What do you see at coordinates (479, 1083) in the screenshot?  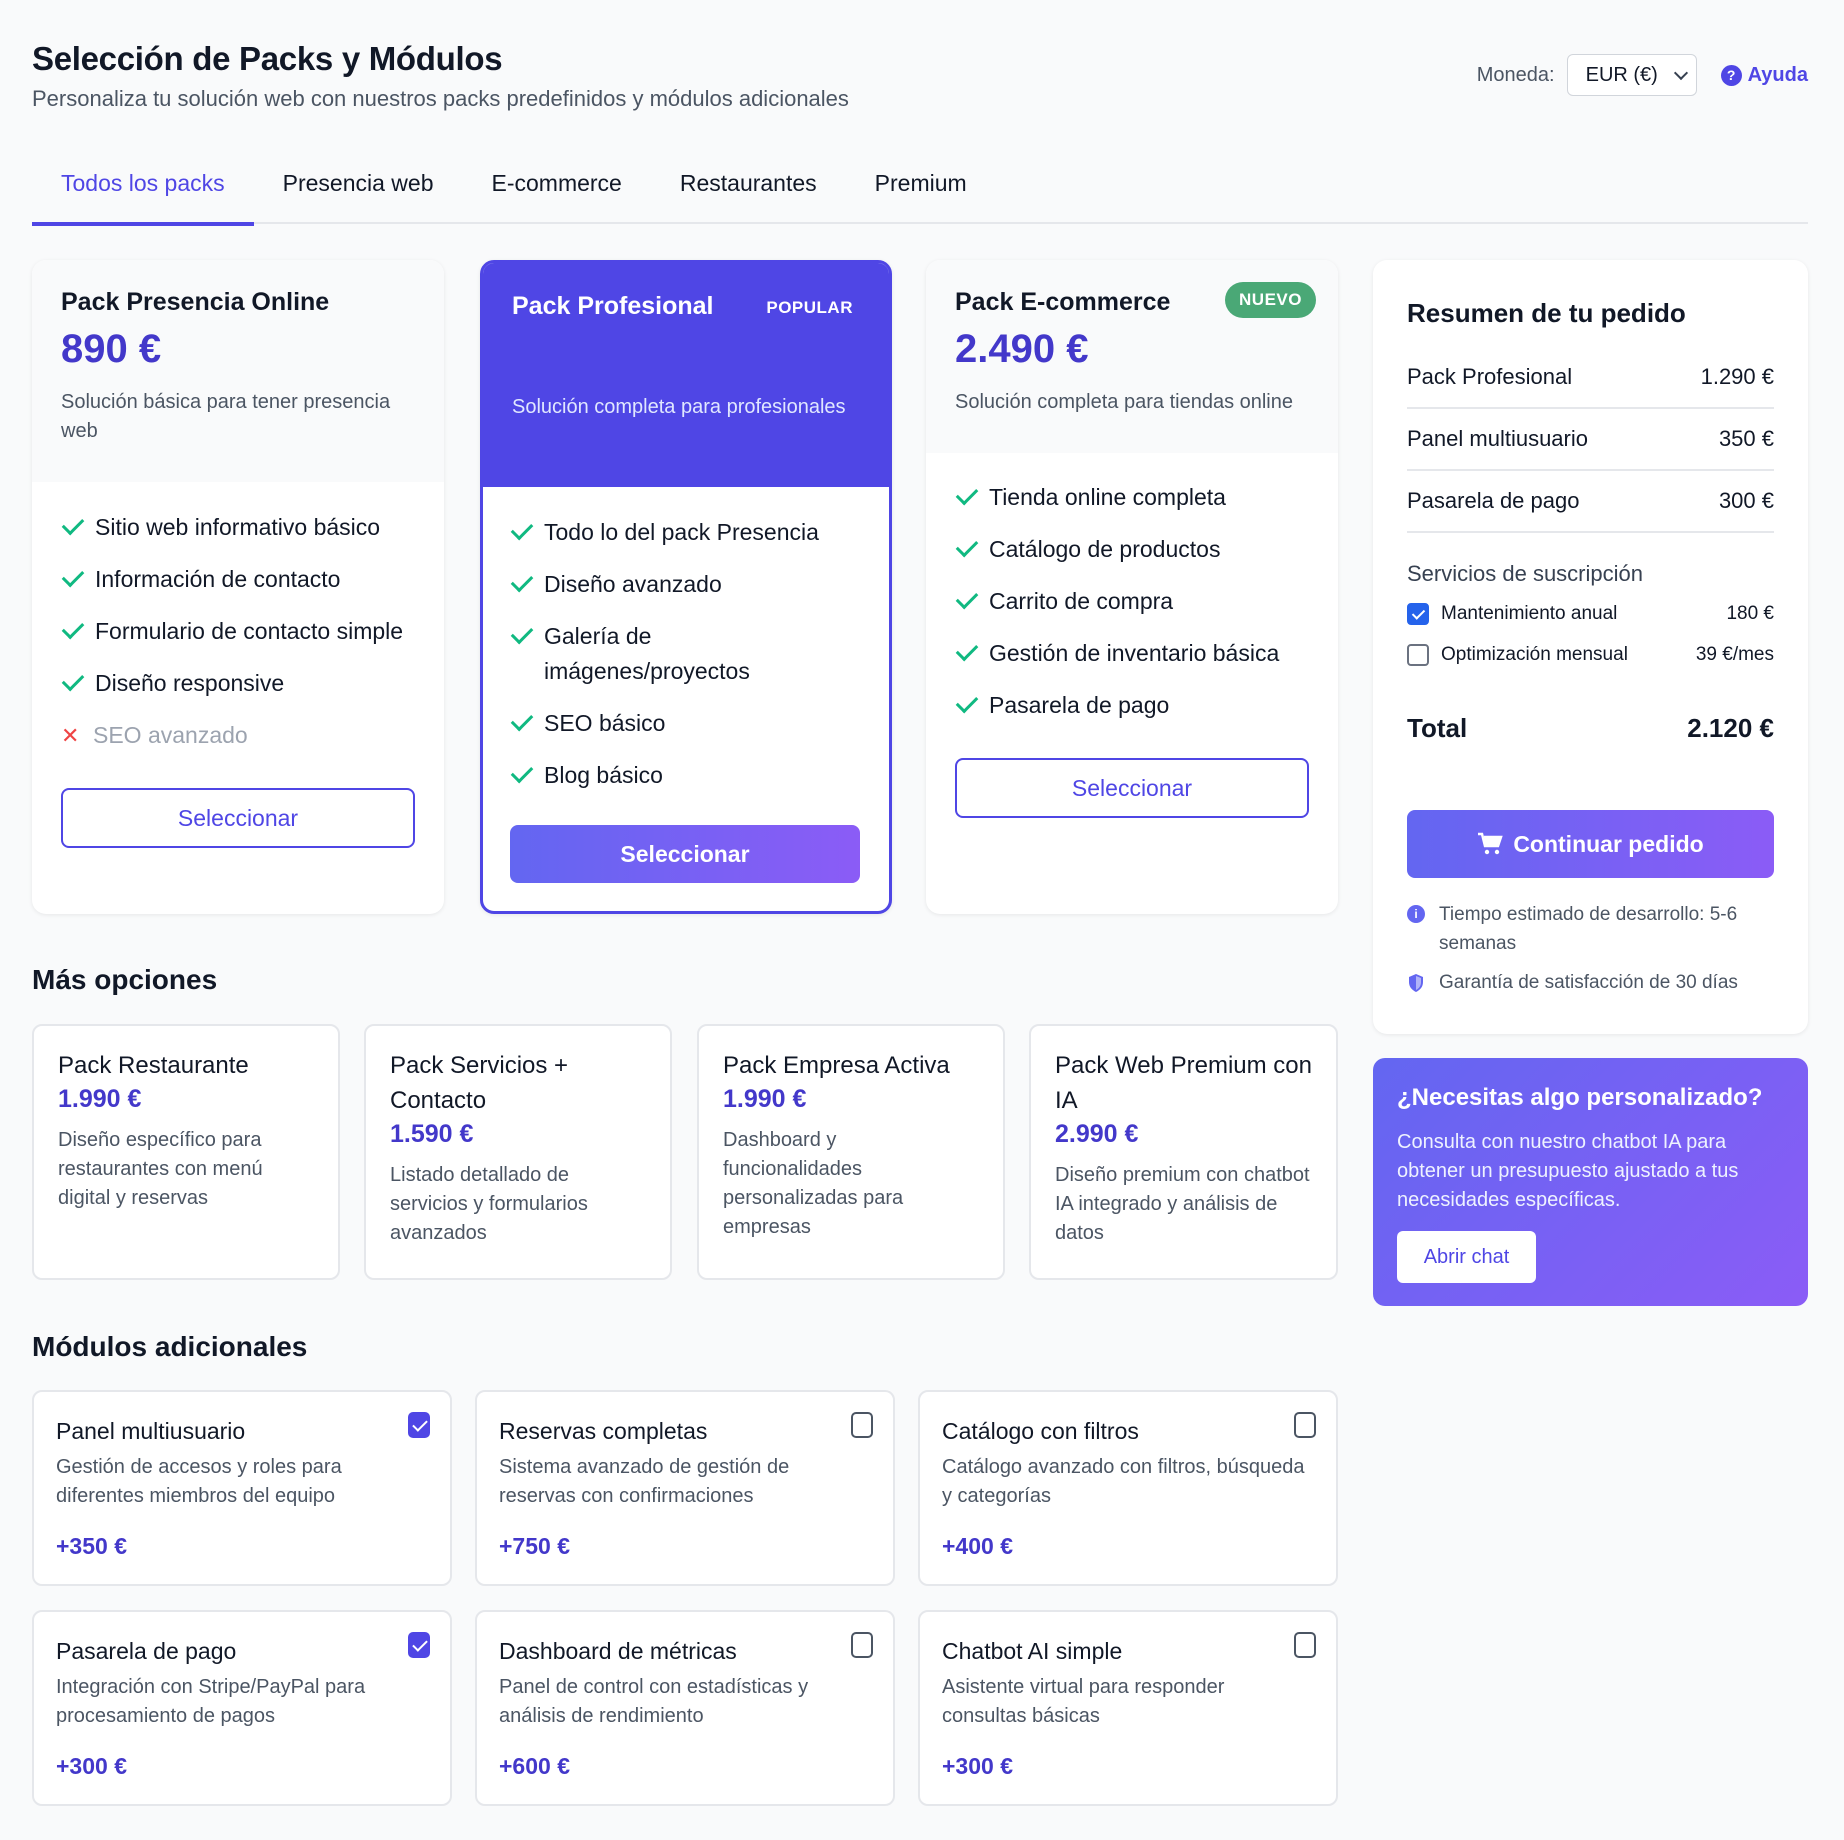 I see `option-name: Pack Servicios + Contacto` at bounding box center [479, 1083].